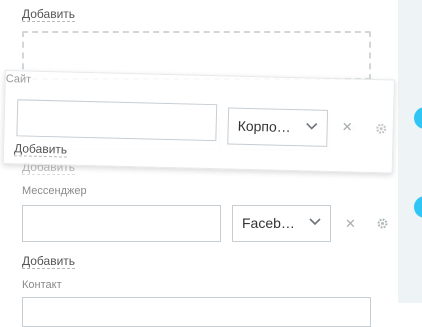  What do you see at coordinates (121, 223) in the screenshot?
I see `messenger-input` at bounding box center [121, 223].